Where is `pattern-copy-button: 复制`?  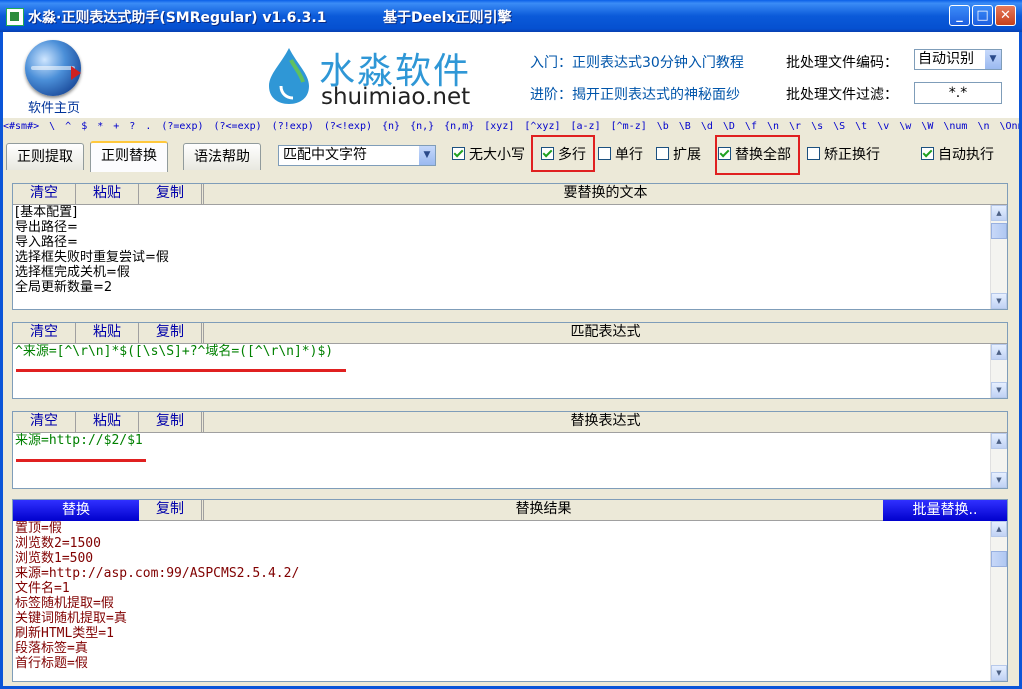
pattern-copy-button: 复制 is located at coordinates (170, 333).